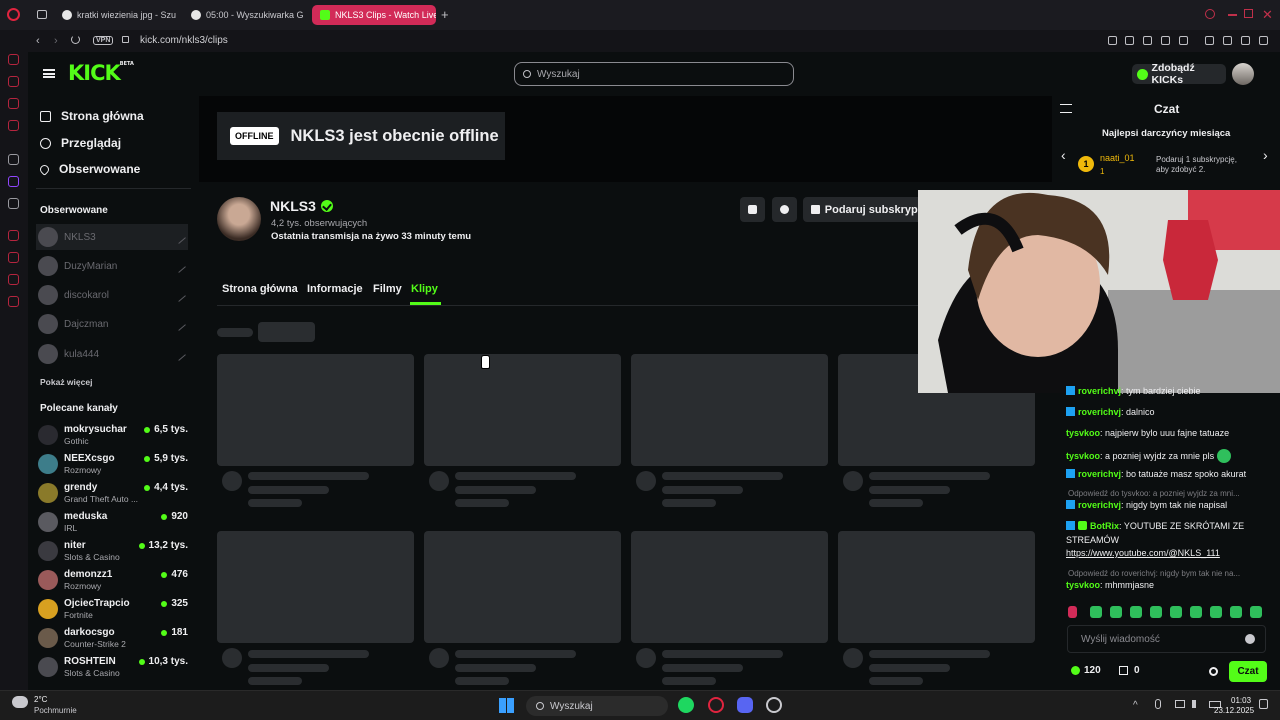  What do you see at coordinates (335, 289) in the screenshot?
I see `tab-about: Informacje` at bounding box center [335, 289].